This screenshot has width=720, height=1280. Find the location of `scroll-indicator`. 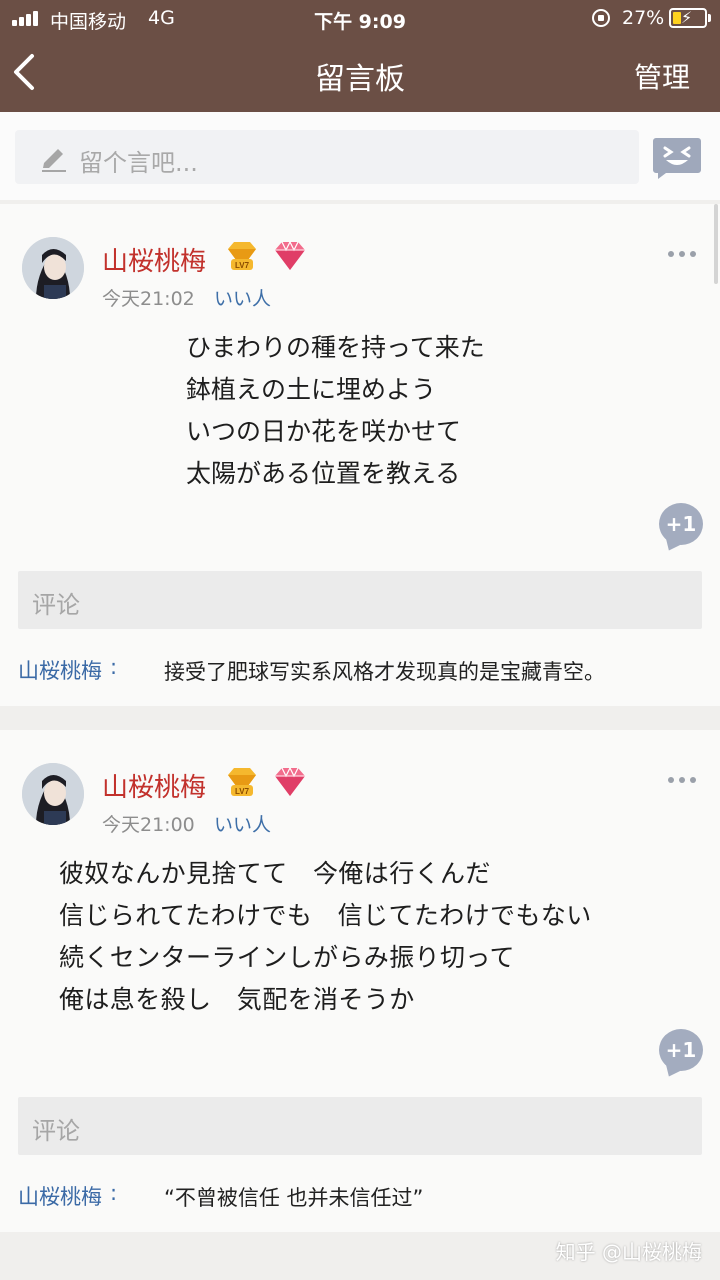

scroll-indicator is located at coordinates (716, 244).